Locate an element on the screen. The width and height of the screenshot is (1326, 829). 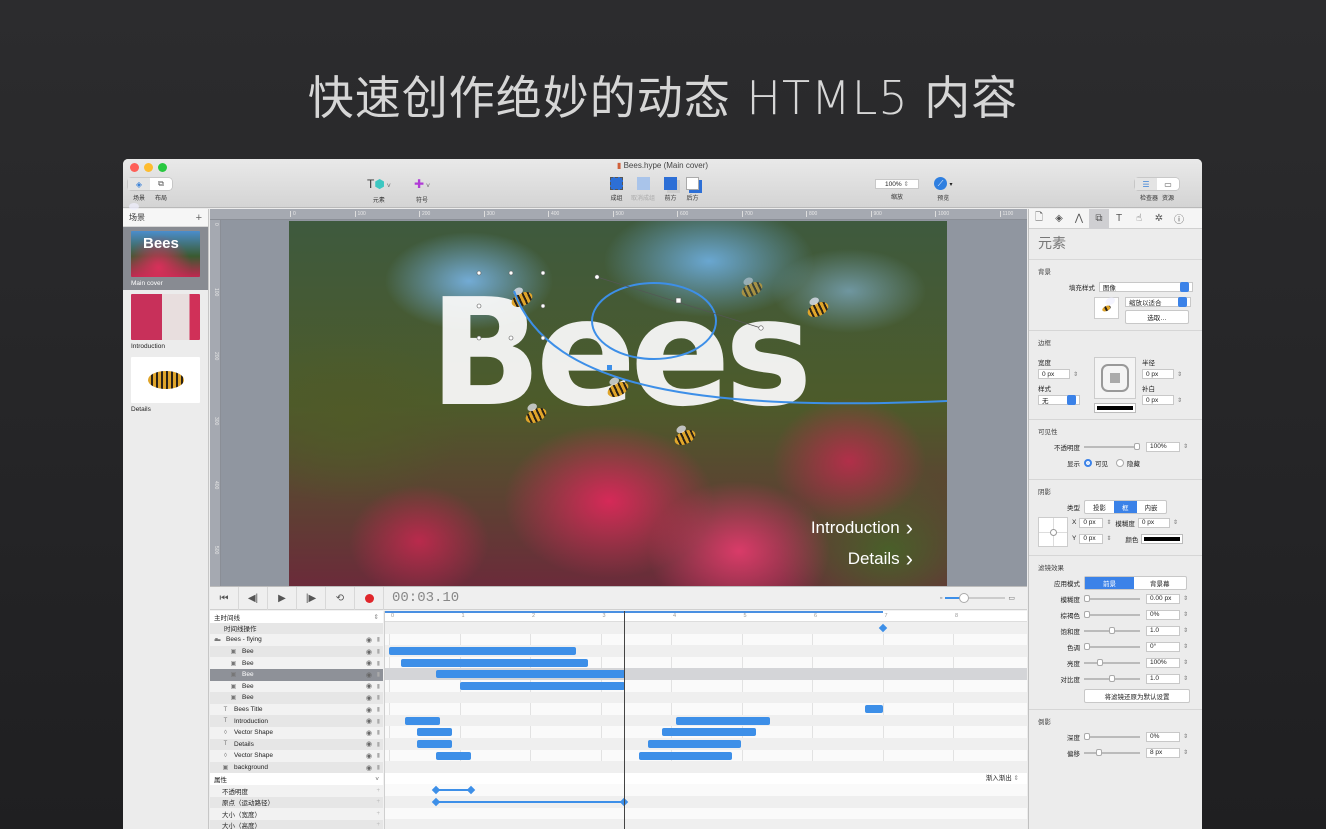
border-color-well is located at coordinates (1115, 408).